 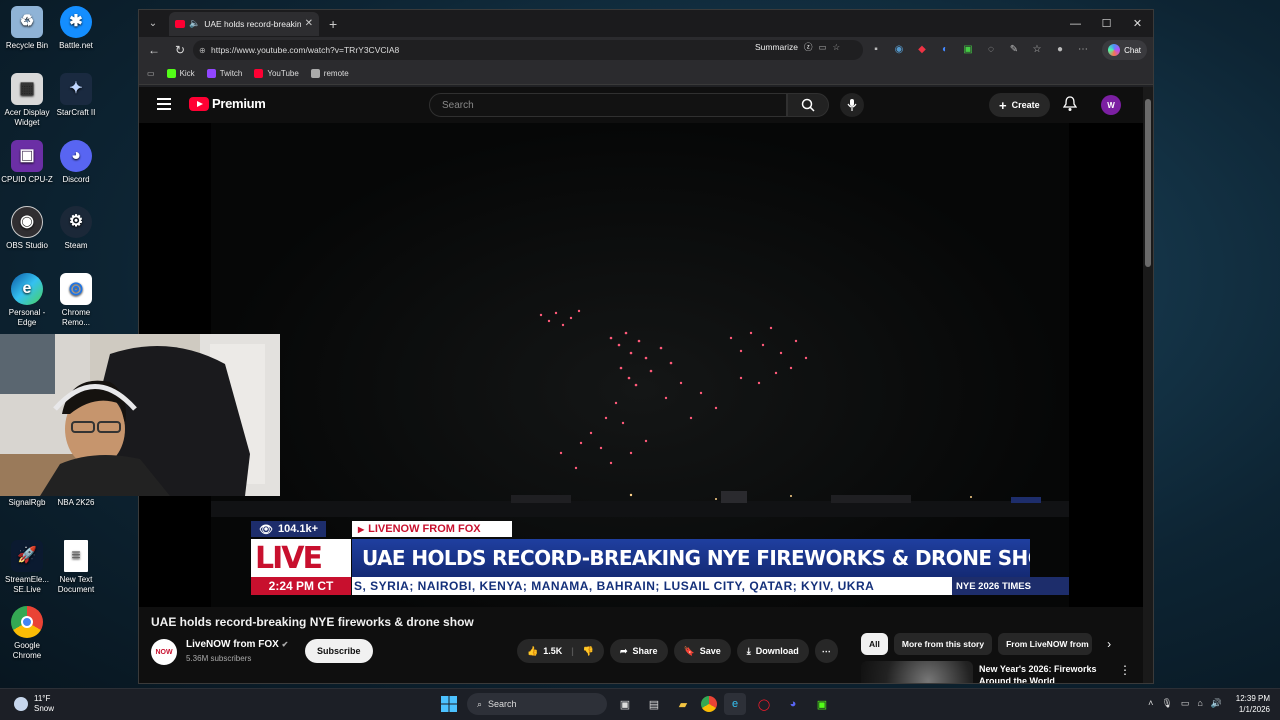 I want to click on extension-6-icon: ◌, so click(x=991, y=49).